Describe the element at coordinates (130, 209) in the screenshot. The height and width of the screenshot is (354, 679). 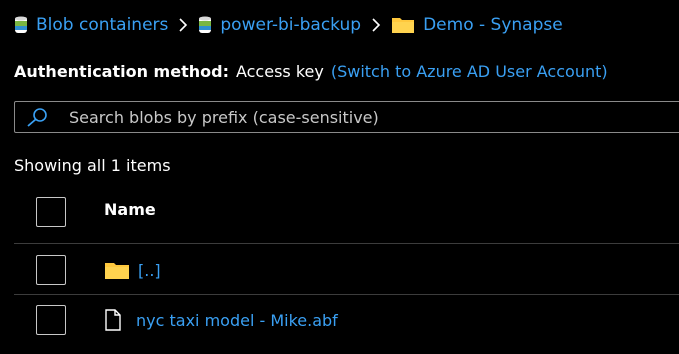
I see `column-header-name: Name` at that location.